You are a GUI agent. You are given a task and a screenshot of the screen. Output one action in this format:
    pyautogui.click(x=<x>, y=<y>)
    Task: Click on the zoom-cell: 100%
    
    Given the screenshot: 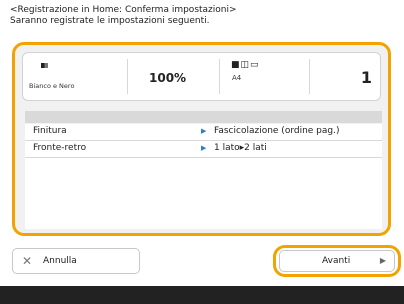 What is the action you would take?
    pyautogui.click(x=173, y=76)
    